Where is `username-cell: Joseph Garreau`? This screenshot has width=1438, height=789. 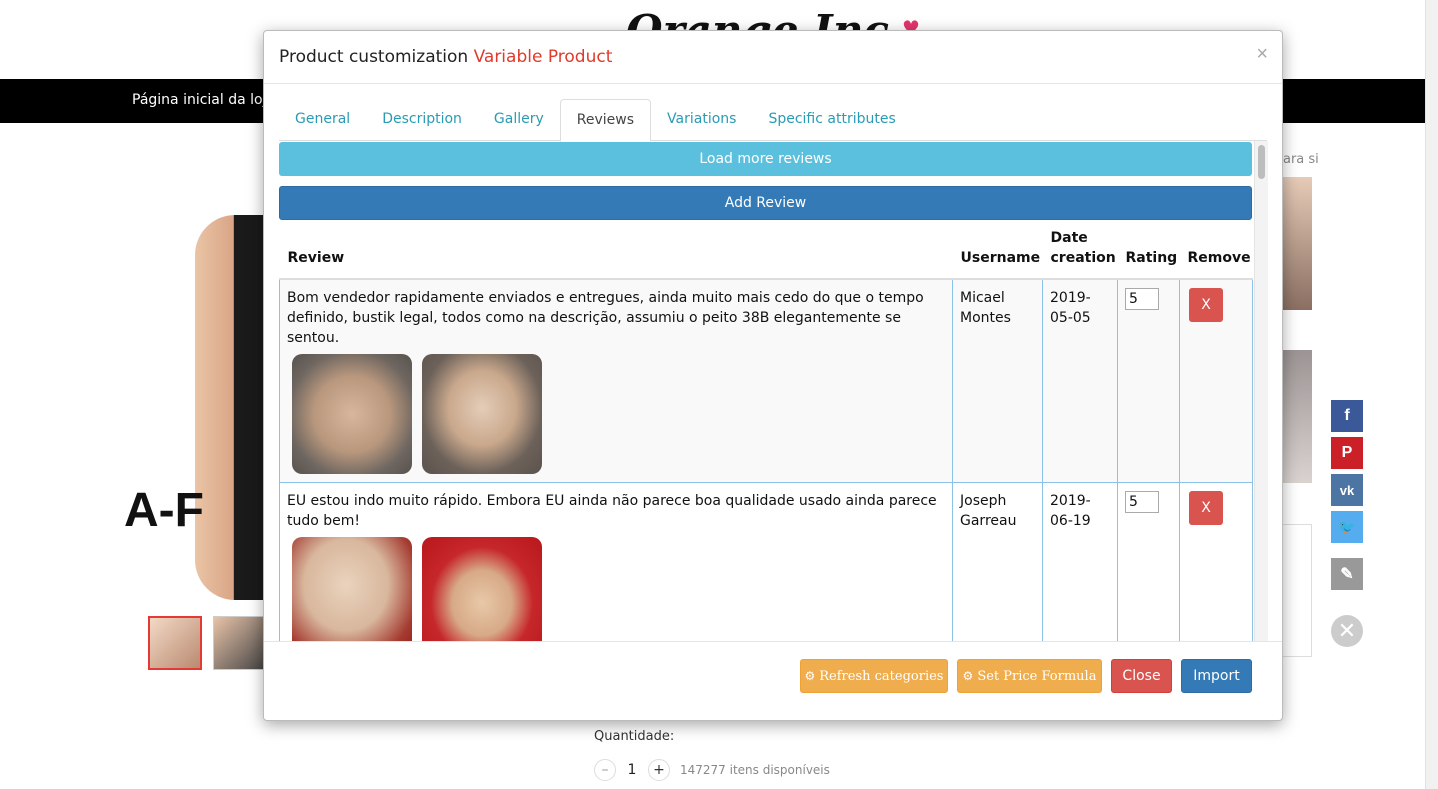 username-cell: Joseph Garreau is located at coordinates (997, 561).